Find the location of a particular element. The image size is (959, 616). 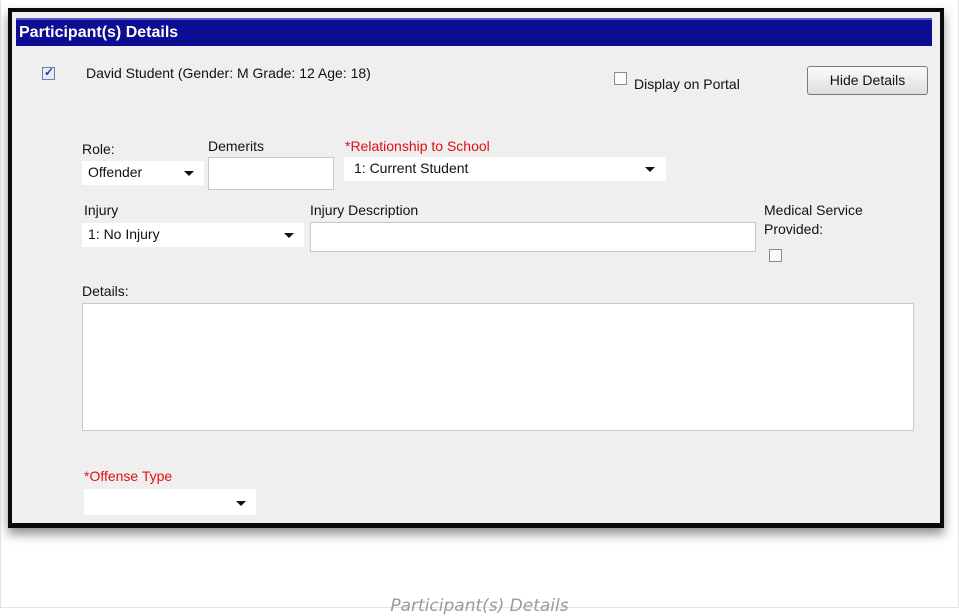

offense-type-label: *Offense Type is located at coordinates (128, 476).